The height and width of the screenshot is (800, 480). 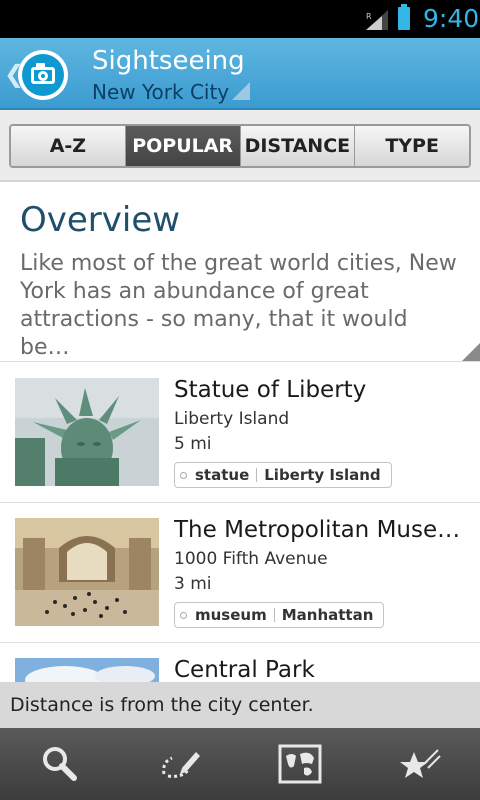 I want to click on metropolitan-museum-photo, so click(x=87, y=572).